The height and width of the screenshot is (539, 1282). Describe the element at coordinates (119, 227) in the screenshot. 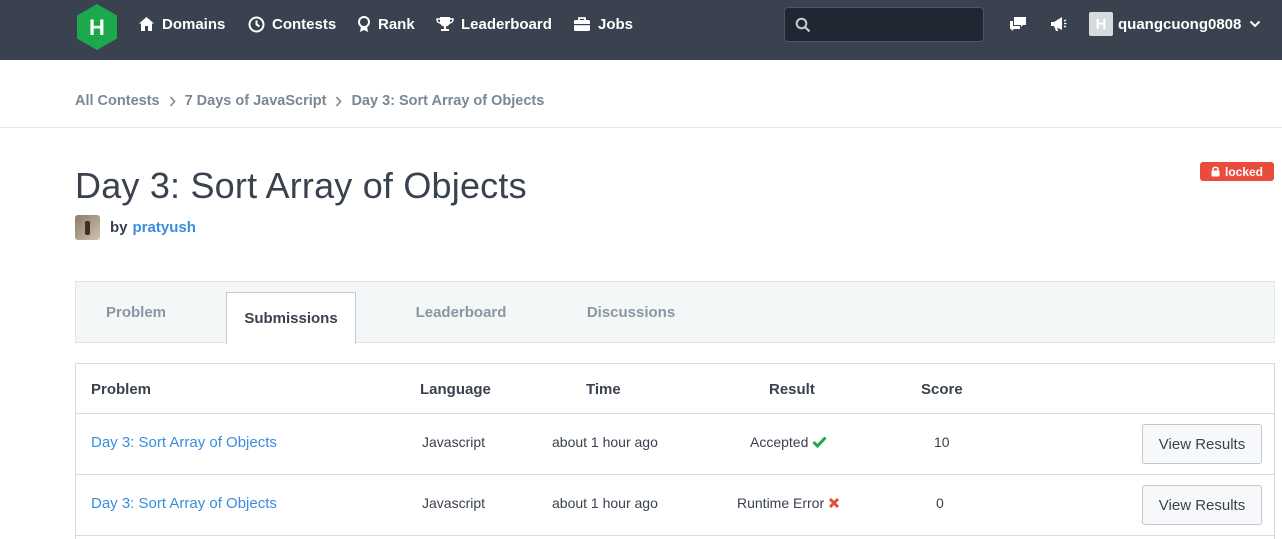

I see `author-by: by` at that location.